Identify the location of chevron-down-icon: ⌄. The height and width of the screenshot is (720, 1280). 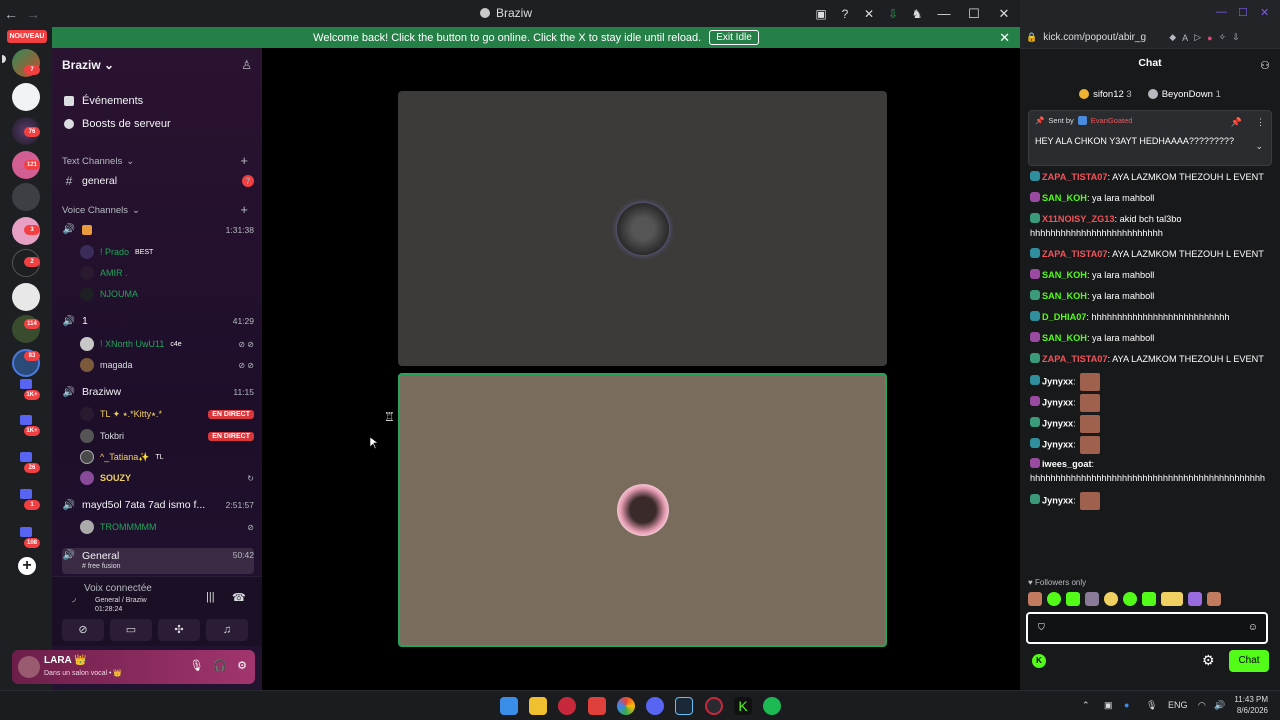
(1259, 146).